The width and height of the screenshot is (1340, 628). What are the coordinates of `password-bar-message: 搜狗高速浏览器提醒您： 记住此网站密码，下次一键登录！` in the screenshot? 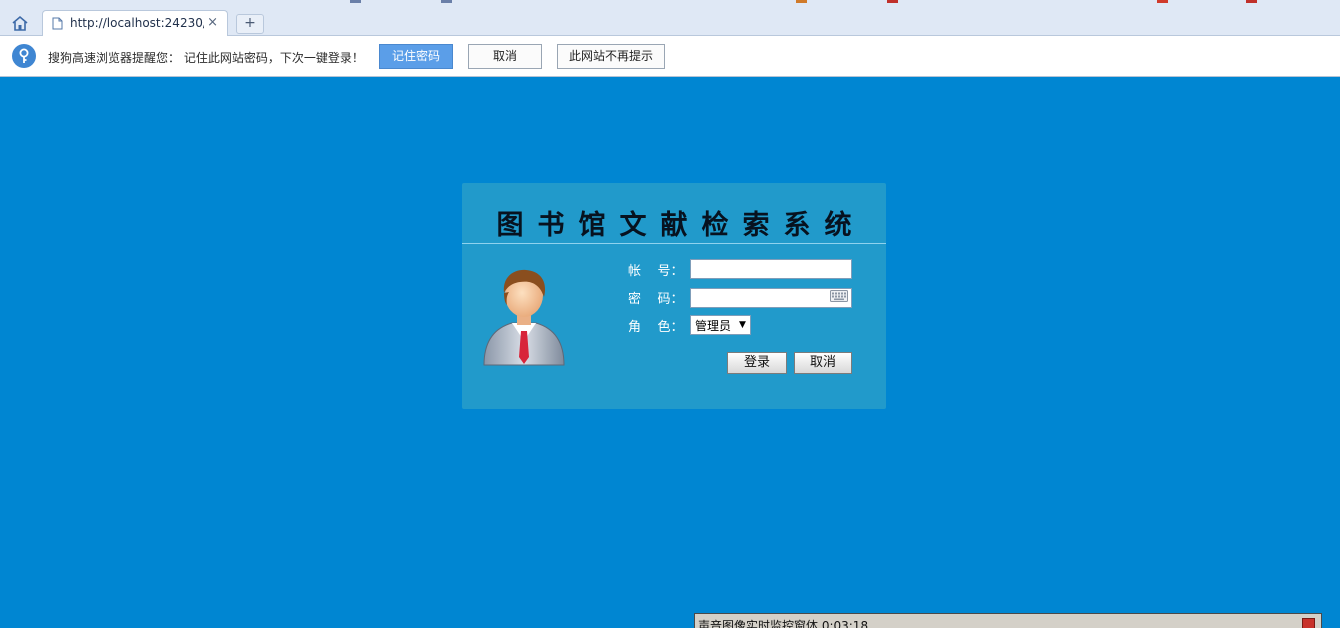 It's located at (206, 58).